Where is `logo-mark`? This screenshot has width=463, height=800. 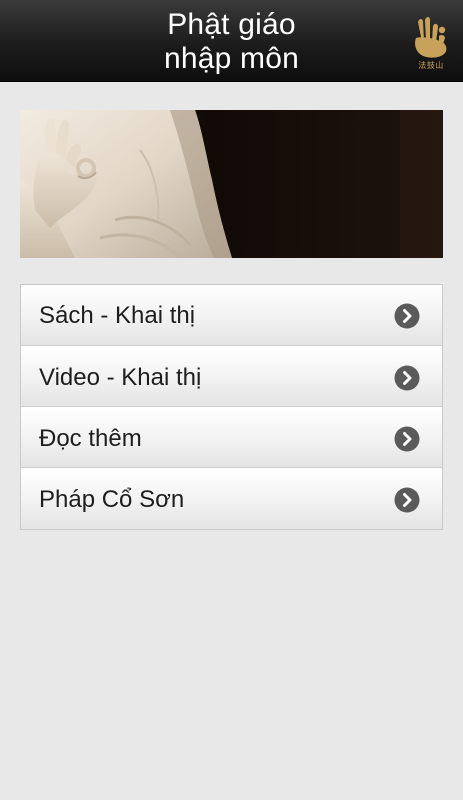 logo-mark is located at coordinates (431, 37).